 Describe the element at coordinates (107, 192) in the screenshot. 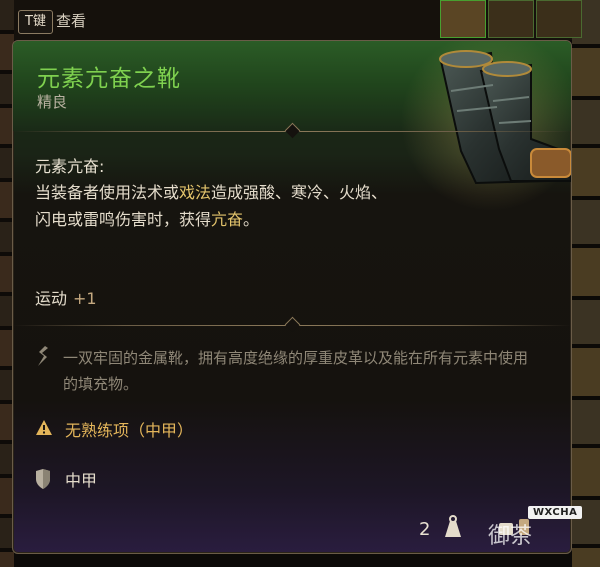

I see `ability-desc-text: 当装备者使用法术或` at that location.